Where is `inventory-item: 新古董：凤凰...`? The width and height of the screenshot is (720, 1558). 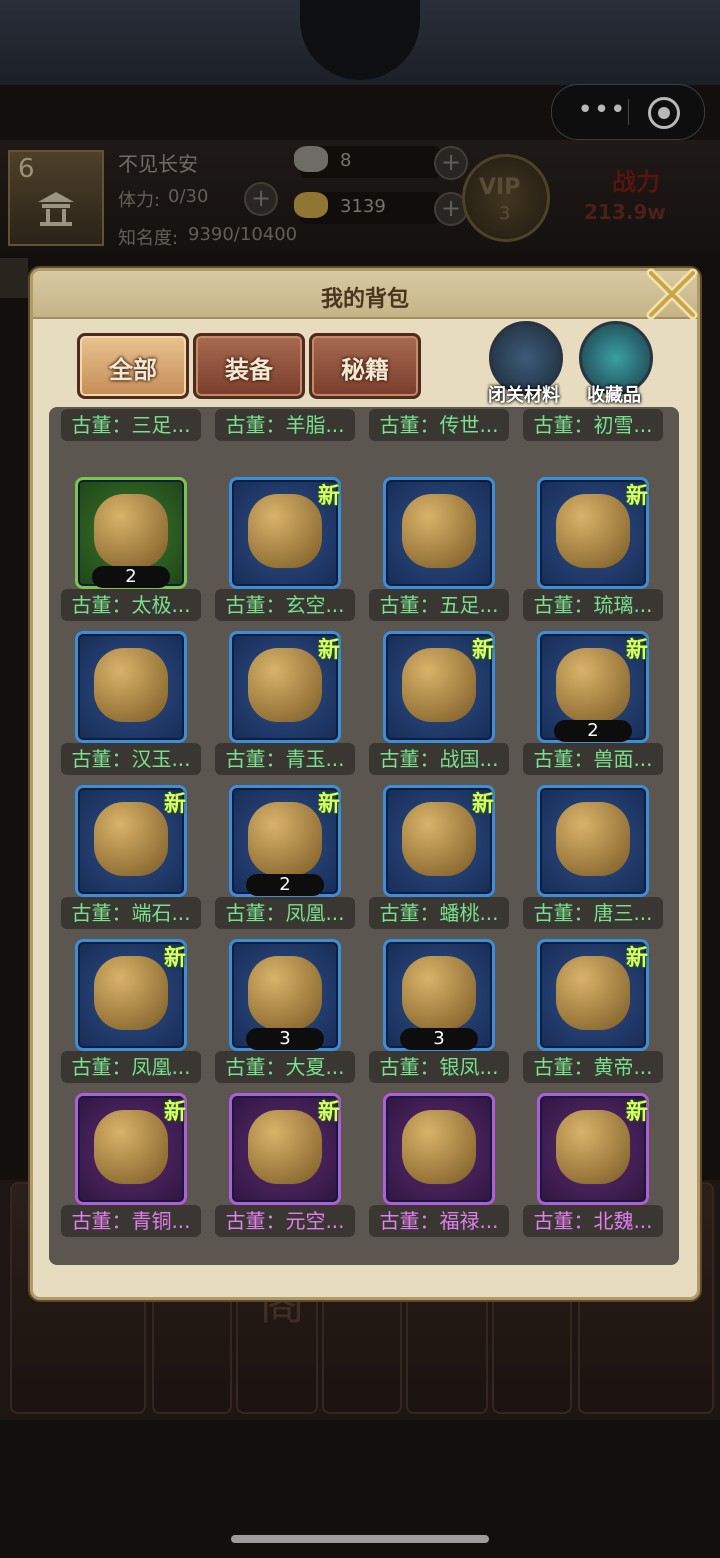
inventory-item: 新古董：凤凰... is located at coordinates (131, 1016).